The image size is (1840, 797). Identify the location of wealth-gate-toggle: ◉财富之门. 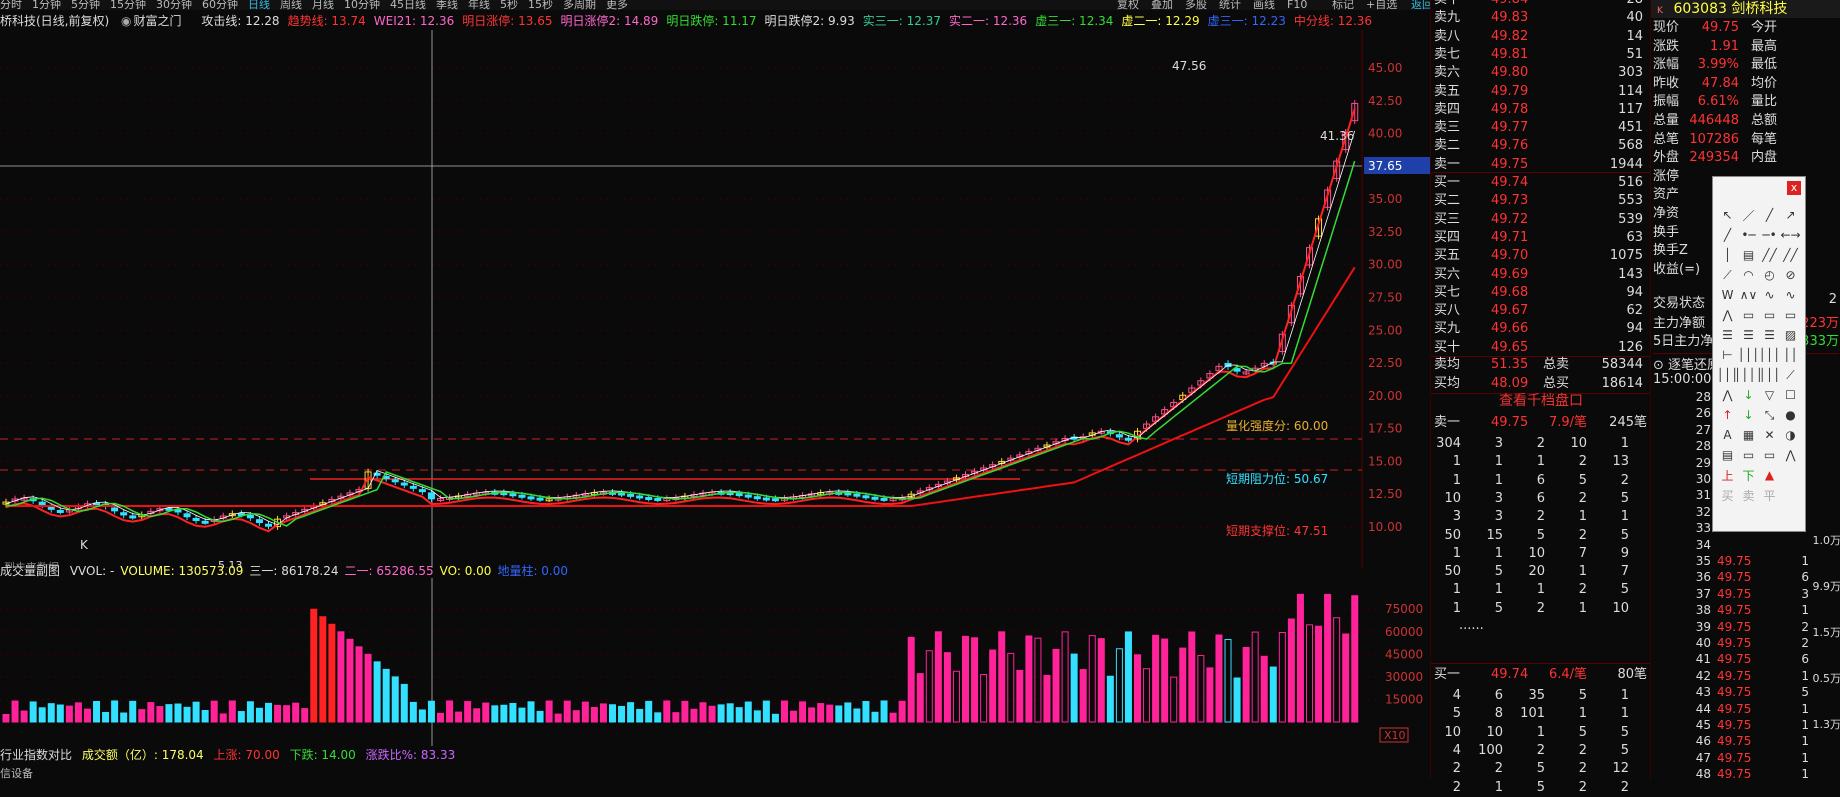
(155, 21).